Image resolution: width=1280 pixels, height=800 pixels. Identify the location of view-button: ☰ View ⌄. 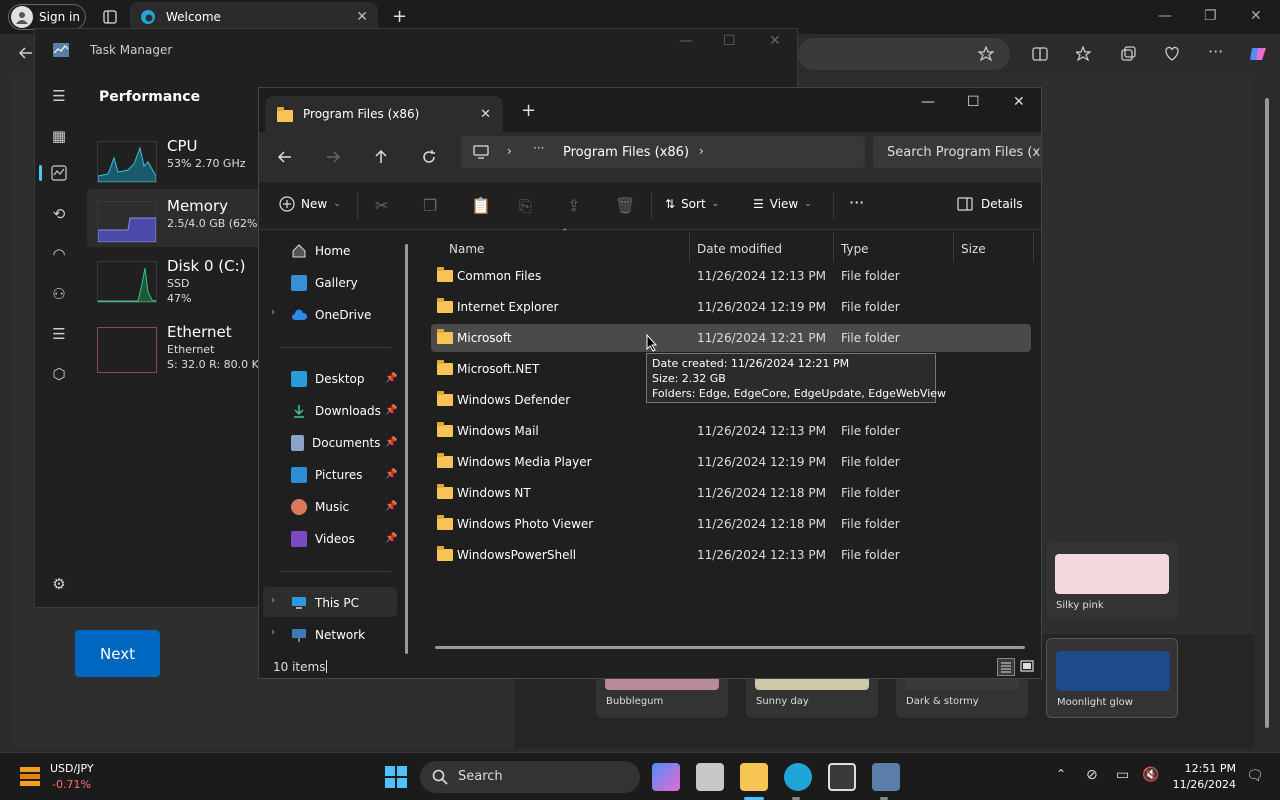
(782, 204).